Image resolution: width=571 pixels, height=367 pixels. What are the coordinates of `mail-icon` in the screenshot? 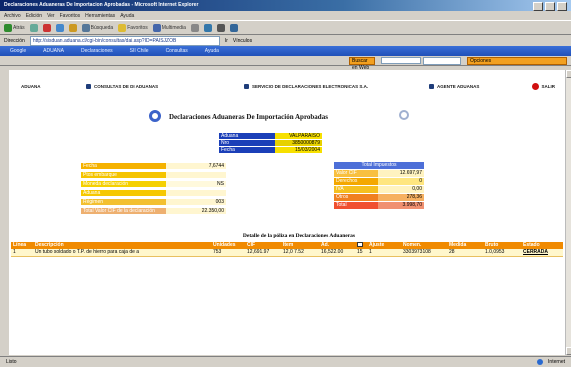 It's located at (207, 27).